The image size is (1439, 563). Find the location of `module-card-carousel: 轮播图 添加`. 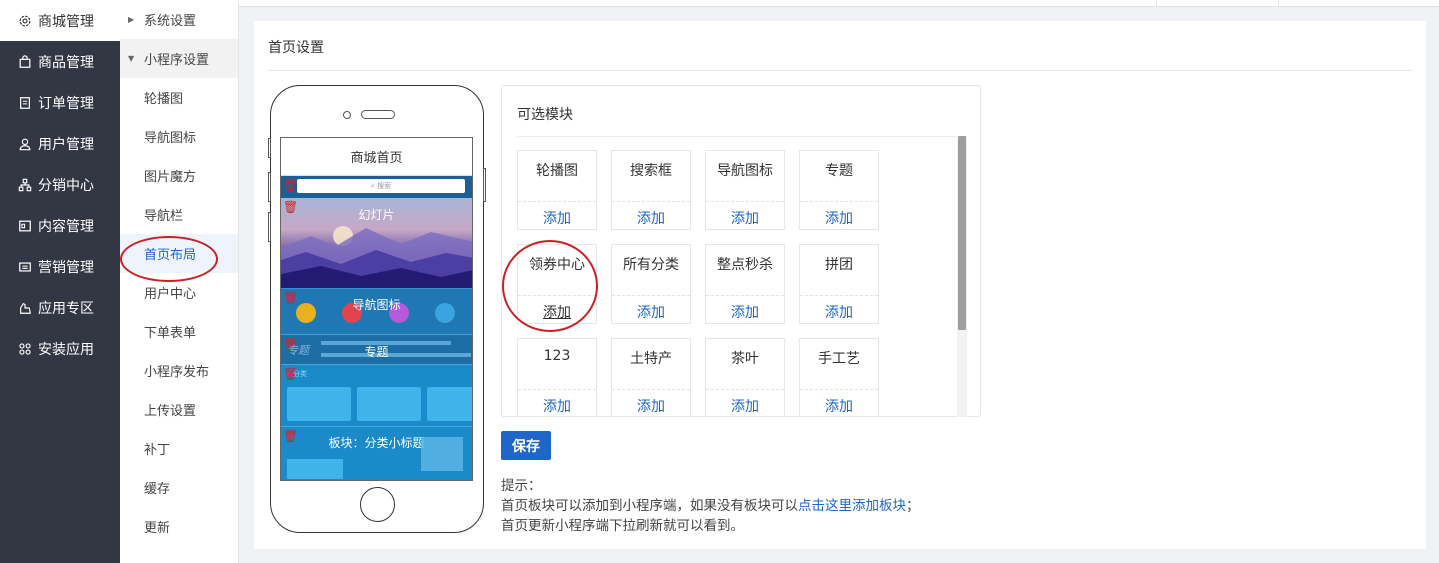

module-card-carousel: 轮播图 添加 is located at coordinates (557, 190).